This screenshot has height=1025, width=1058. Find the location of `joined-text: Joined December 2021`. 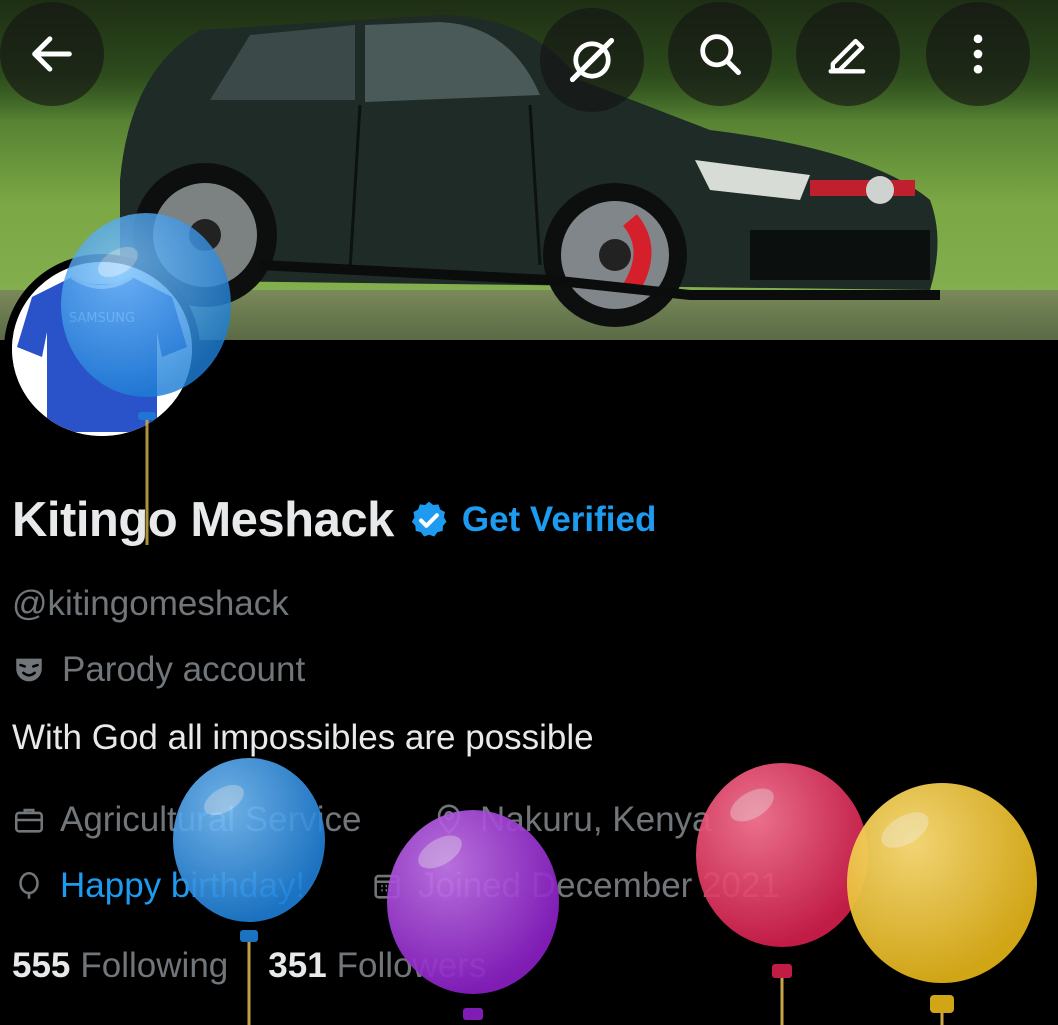

joined-text: Joined December 2021 is located at coordinates (599, 885).